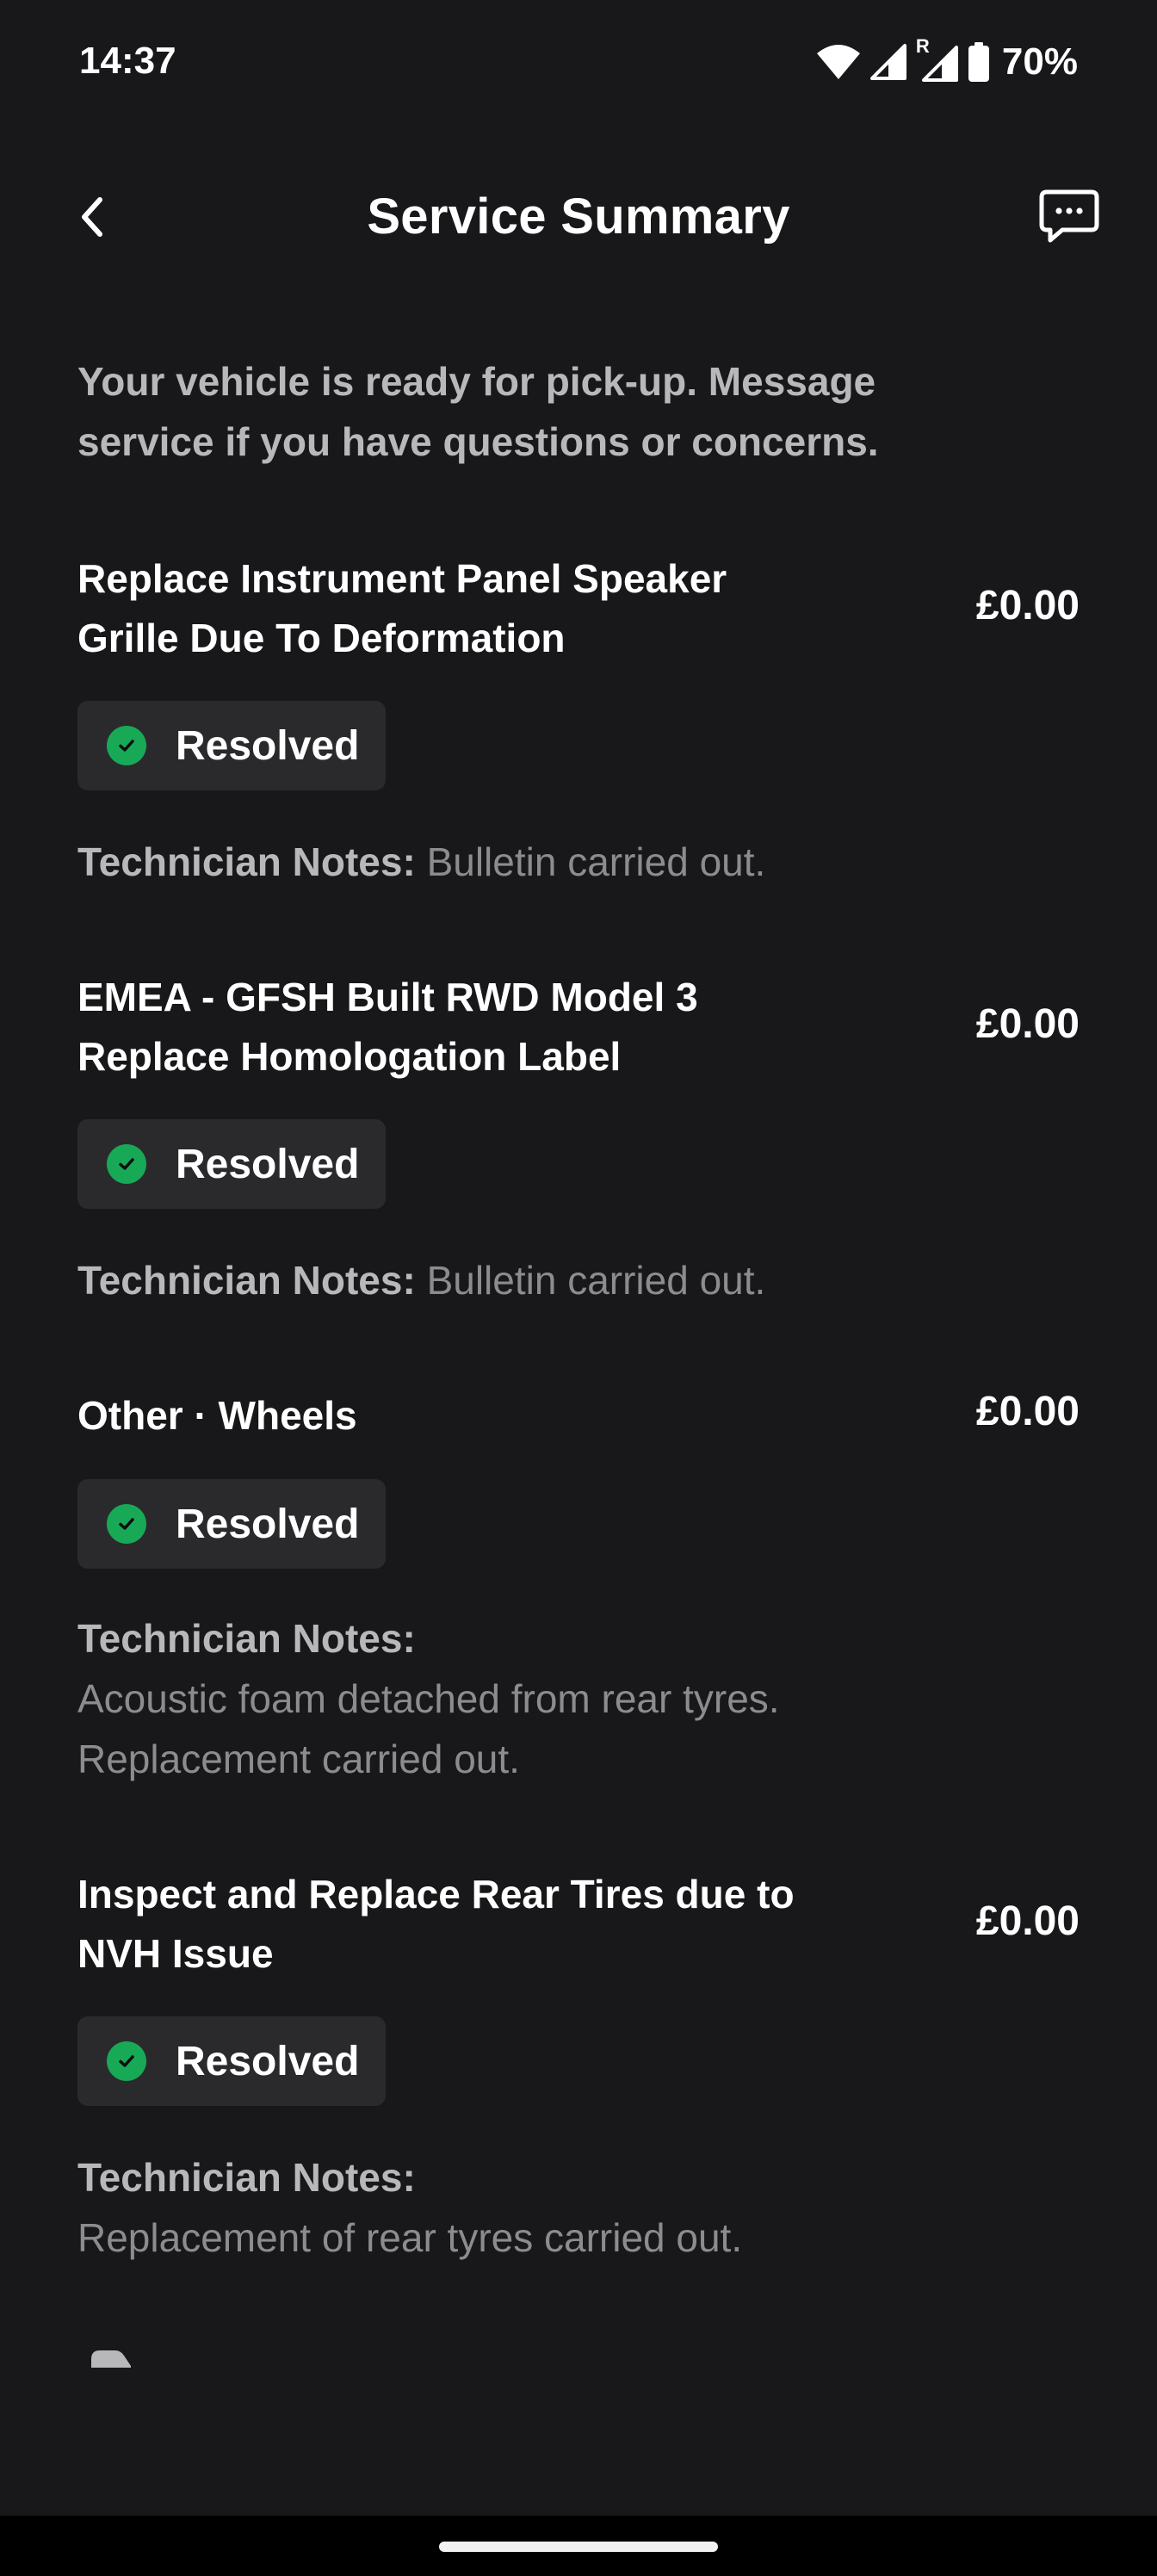  What do you see at coordinates (350, 1056) in the screenshot?
I see `service-item-title-line: Replace Homologation Label` at bounding box center [350, 1056].